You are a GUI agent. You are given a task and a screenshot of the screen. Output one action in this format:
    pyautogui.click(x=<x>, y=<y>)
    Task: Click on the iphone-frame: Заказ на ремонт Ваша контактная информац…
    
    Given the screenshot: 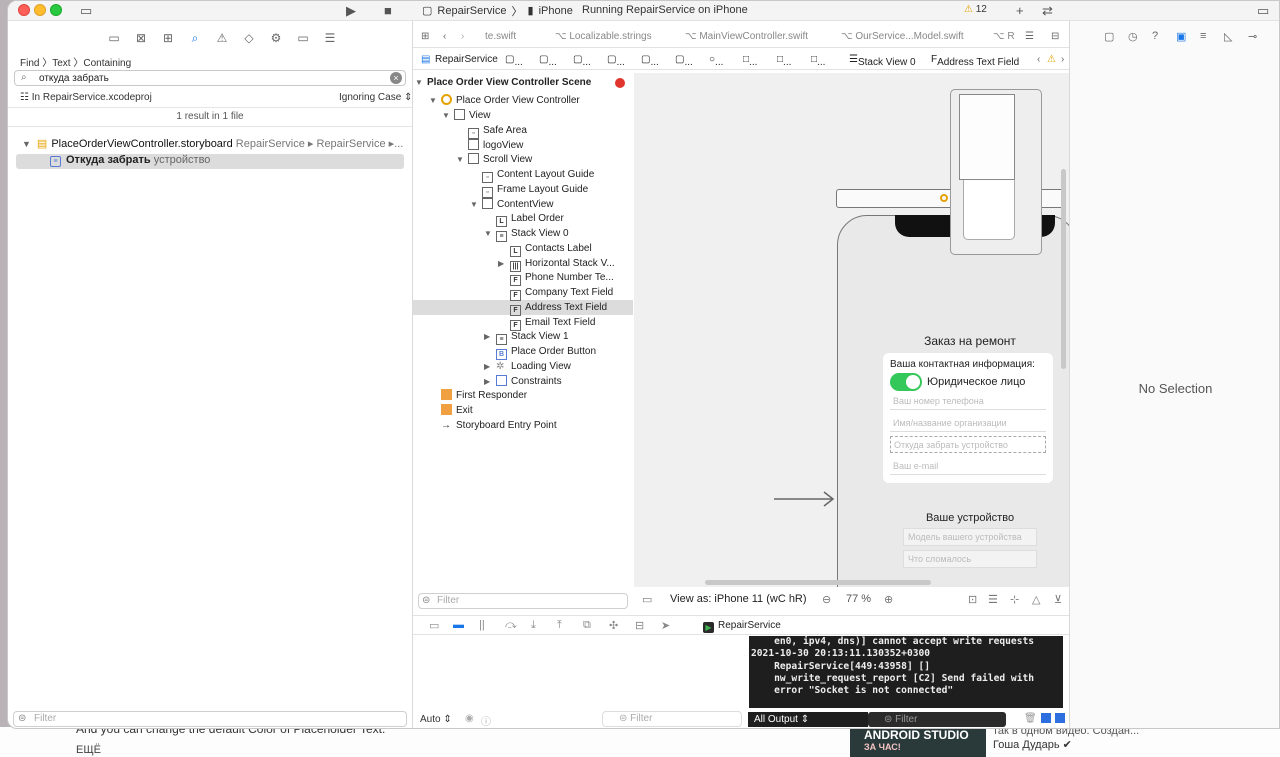 What is the action you would take?
    pyautogui.click(x=953, y=401)
    